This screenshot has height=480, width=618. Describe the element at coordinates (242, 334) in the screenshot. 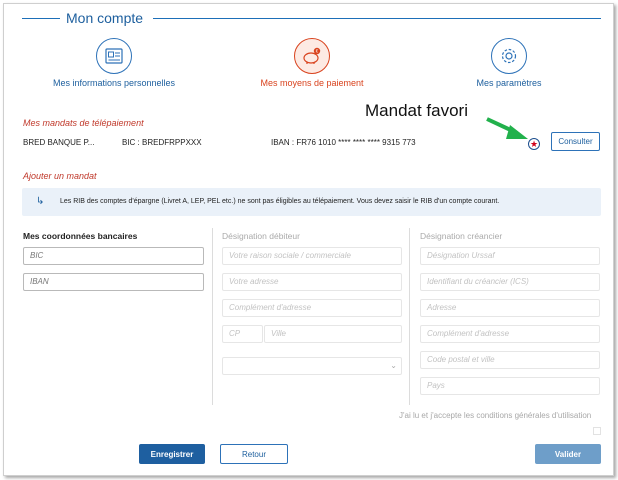

I see `debtor-zip-input: CP` at that location.